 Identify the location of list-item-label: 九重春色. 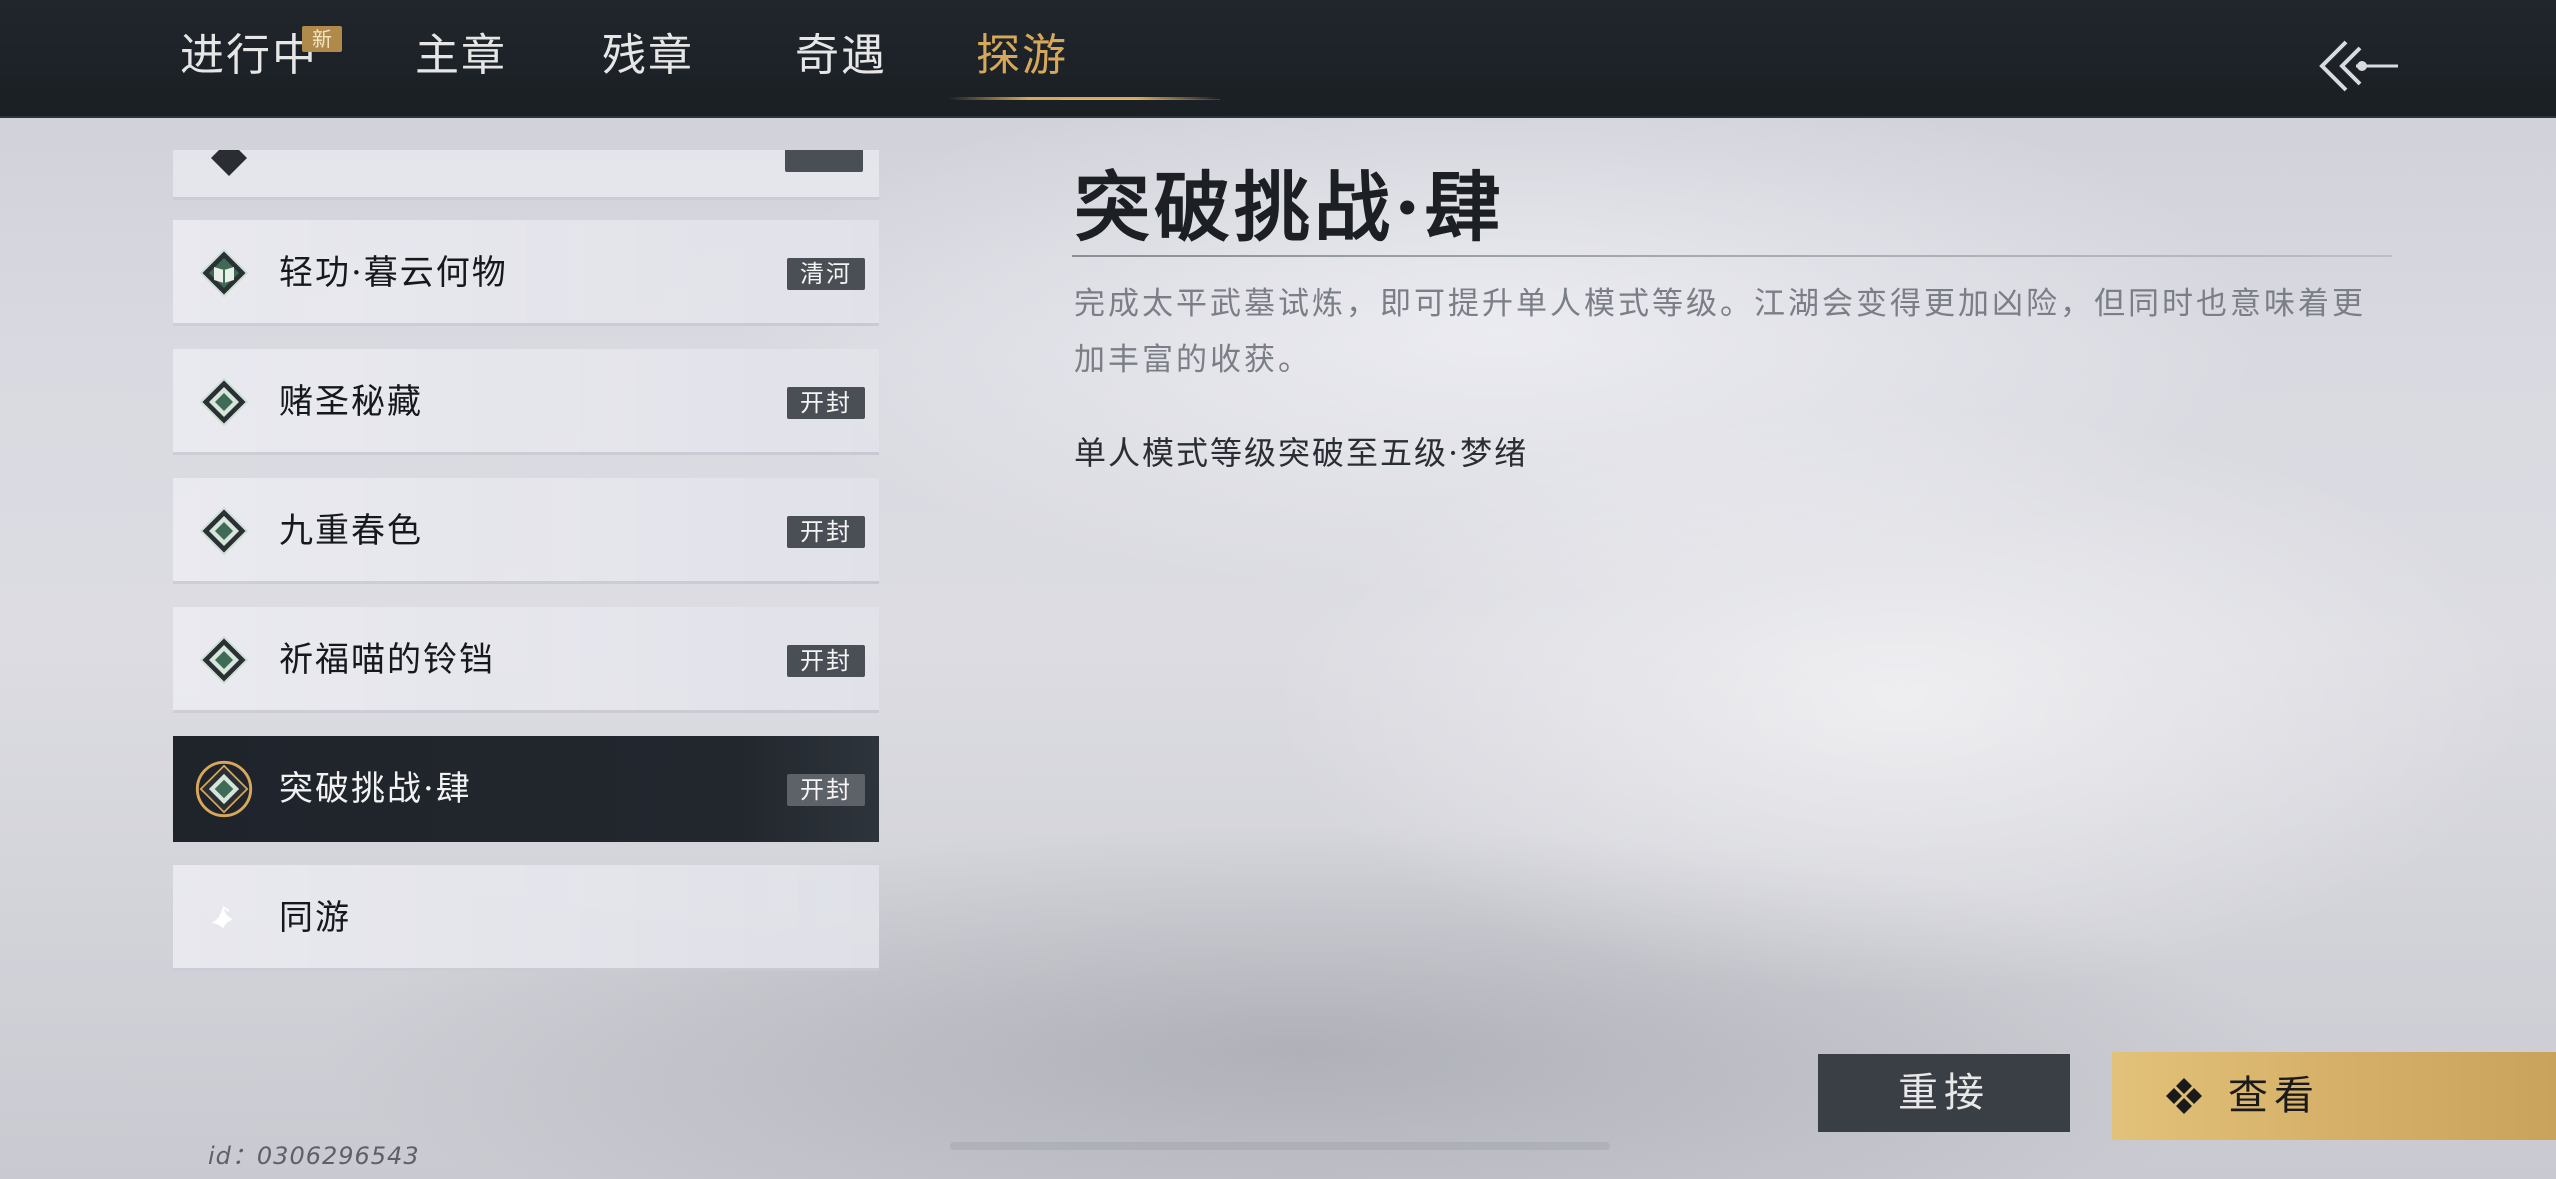
(351, 531).